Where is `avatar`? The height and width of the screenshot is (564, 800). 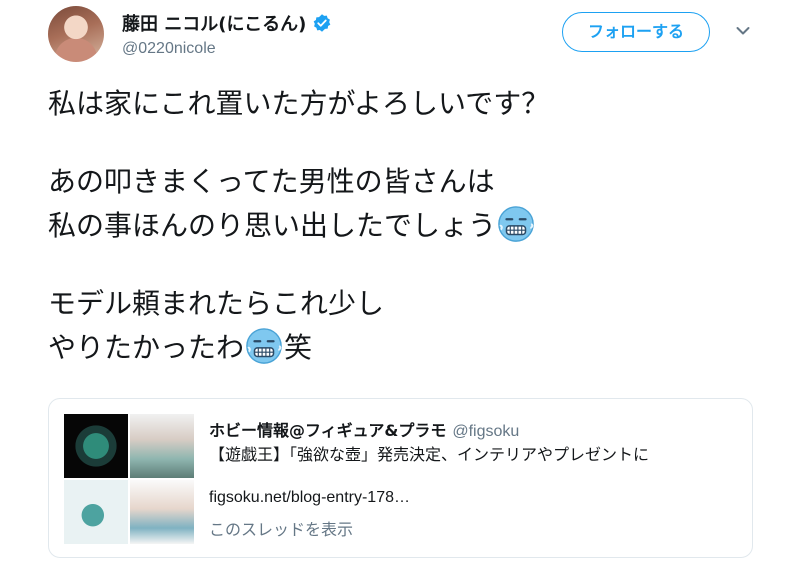 avatar is located at coordinates (76, 34).